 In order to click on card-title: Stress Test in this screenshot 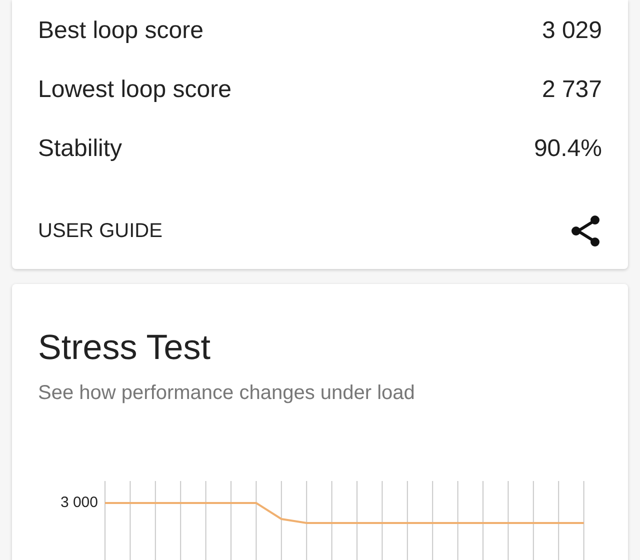, I will do `click(125, 348)`.